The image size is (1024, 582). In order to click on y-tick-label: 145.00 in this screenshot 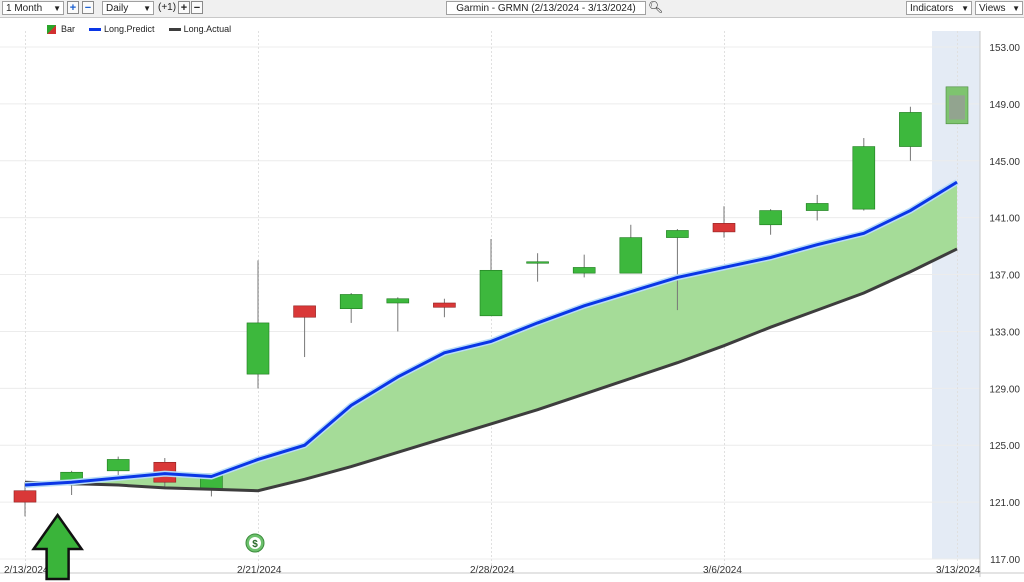, I will do `click(1004, 162)`.